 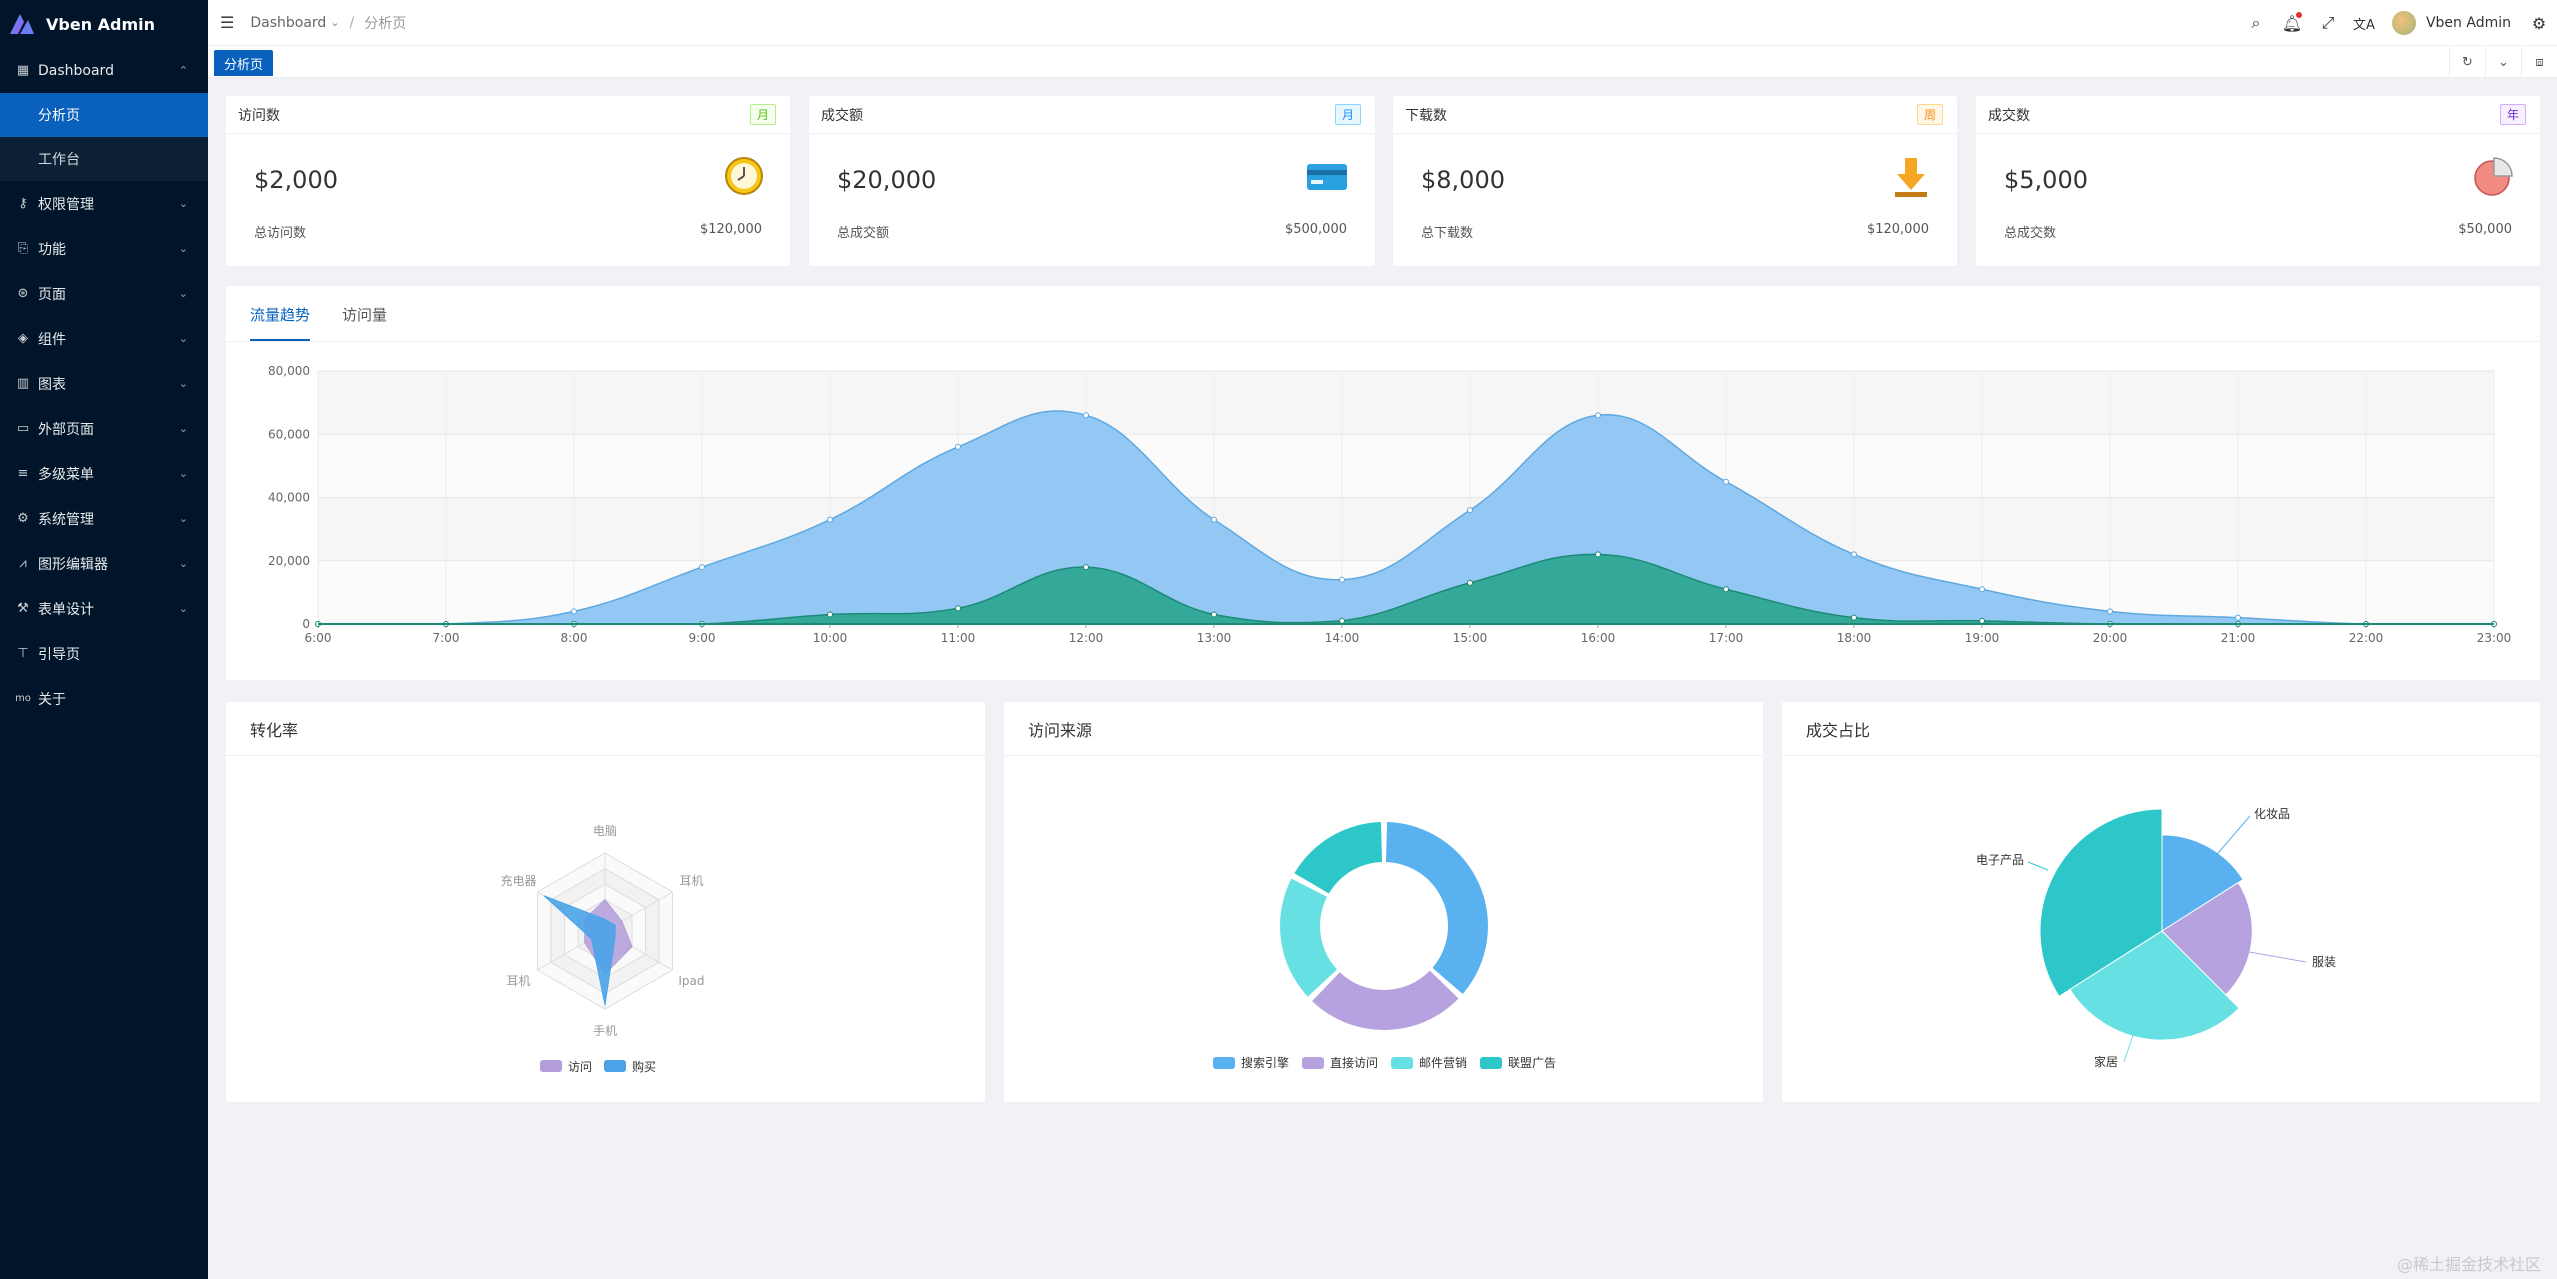 What do you see at coordinates (2467, 62) in the screenshot?
I see `refresh-icon: ↻` at bounding box center [2467, 62].